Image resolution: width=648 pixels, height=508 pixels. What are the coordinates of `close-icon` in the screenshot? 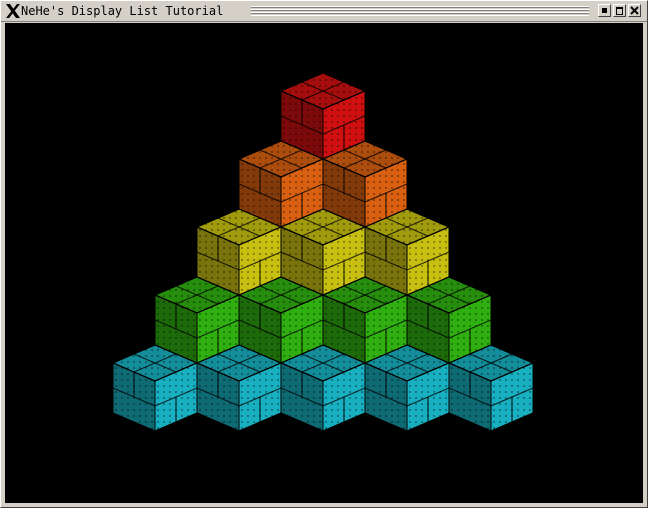 It's located at (634, 10).